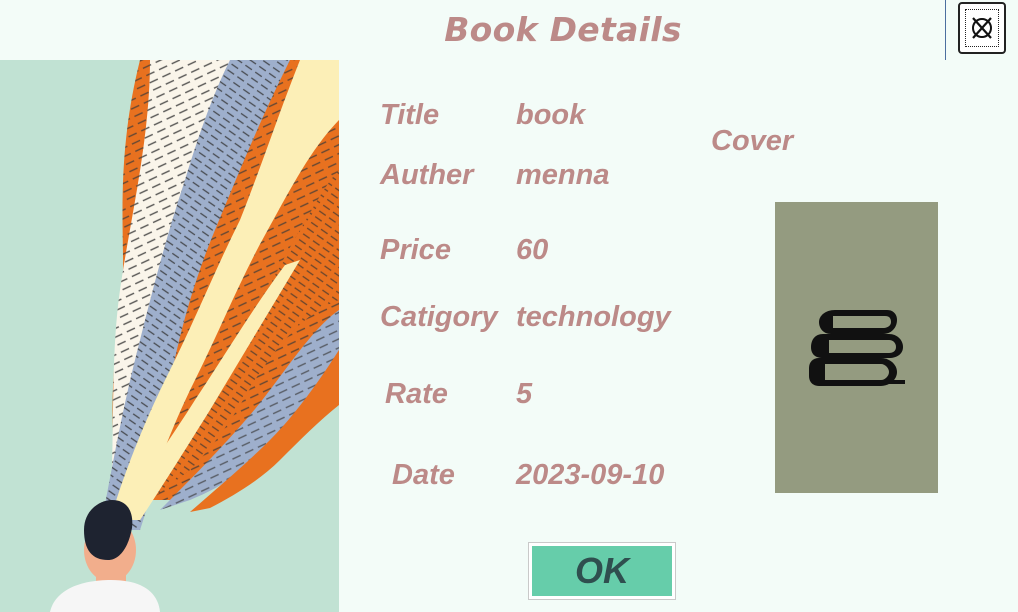  What do you see at coordinates (410, 115) in the screenshot?
I see `title-label: Title` at bounding box center [410, 115].